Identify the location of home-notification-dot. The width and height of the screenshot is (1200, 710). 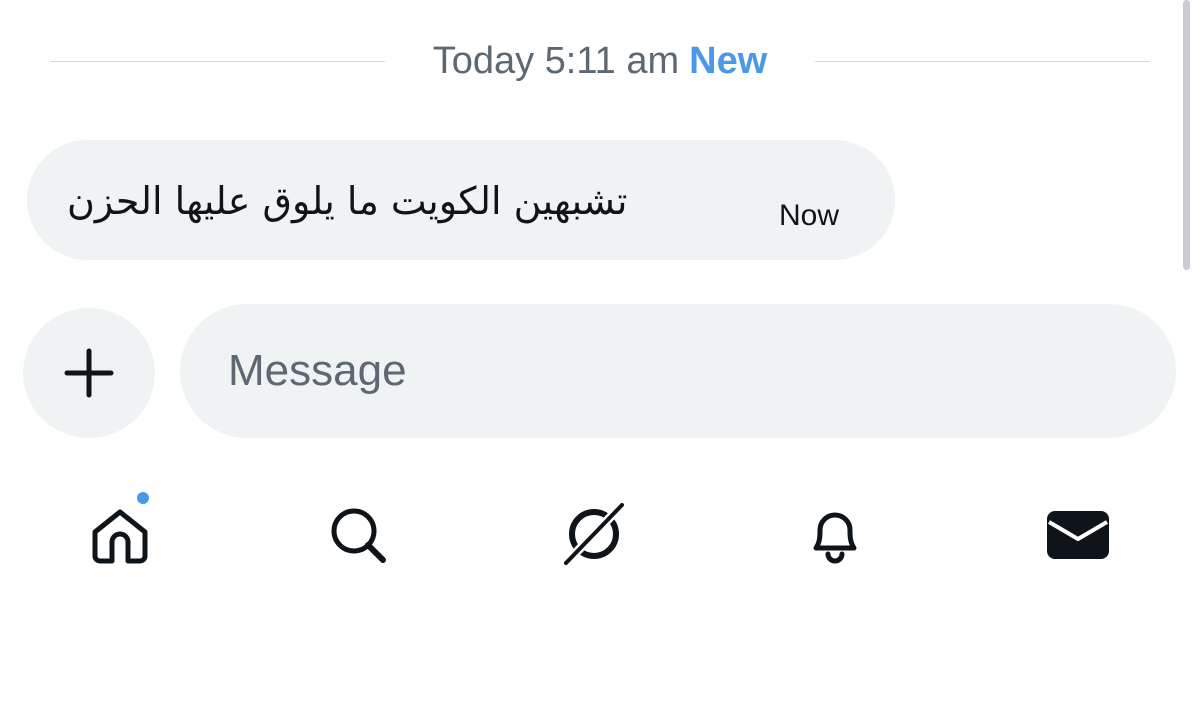
(143, 498).